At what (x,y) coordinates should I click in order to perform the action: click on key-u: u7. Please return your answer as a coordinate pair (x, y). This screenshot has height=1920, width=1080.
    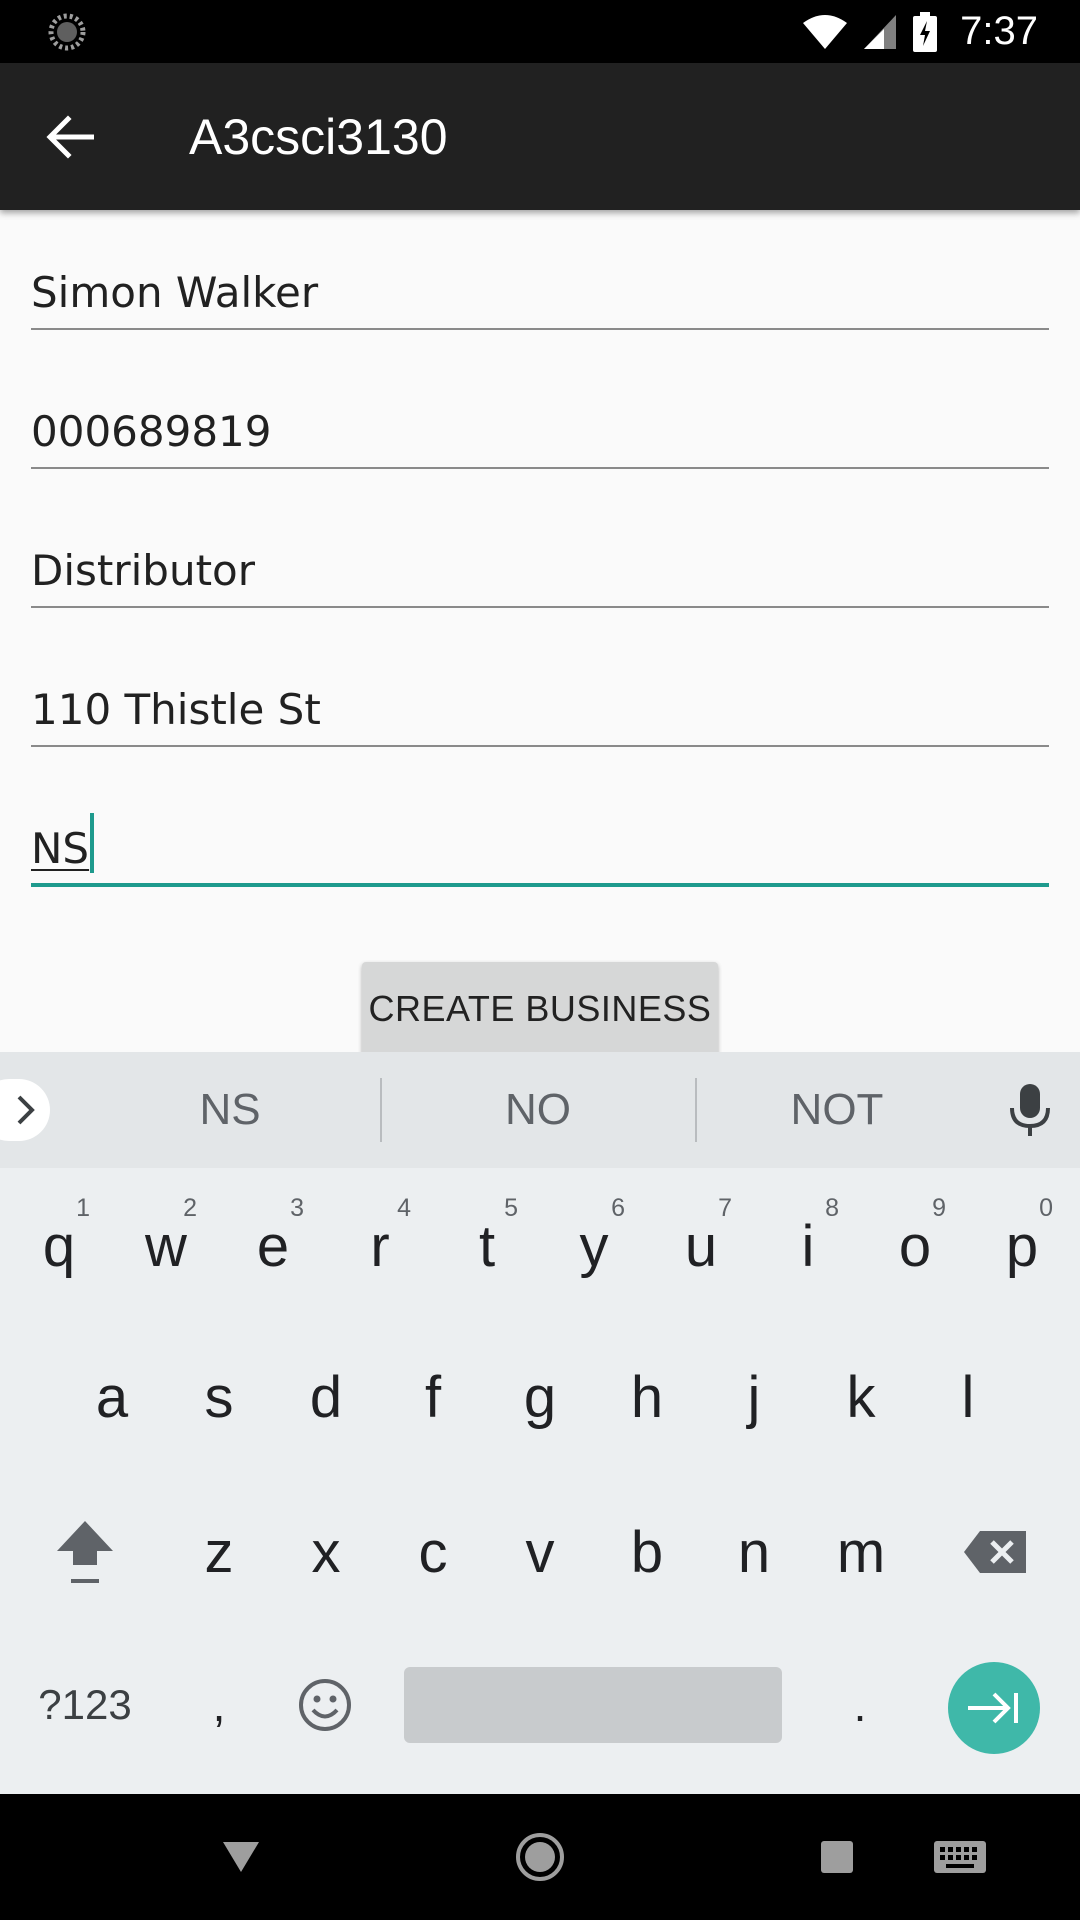
    Looking at the image, I should click on (701, 1246).